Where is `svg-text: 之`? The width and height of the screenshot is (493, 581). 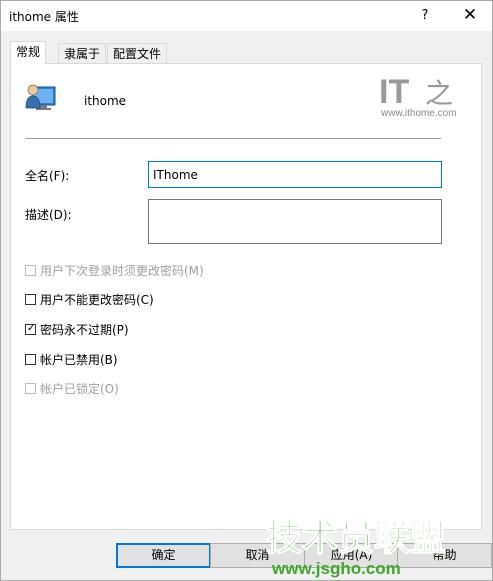
svg-text: 之 is located at coordinates (439, 93).